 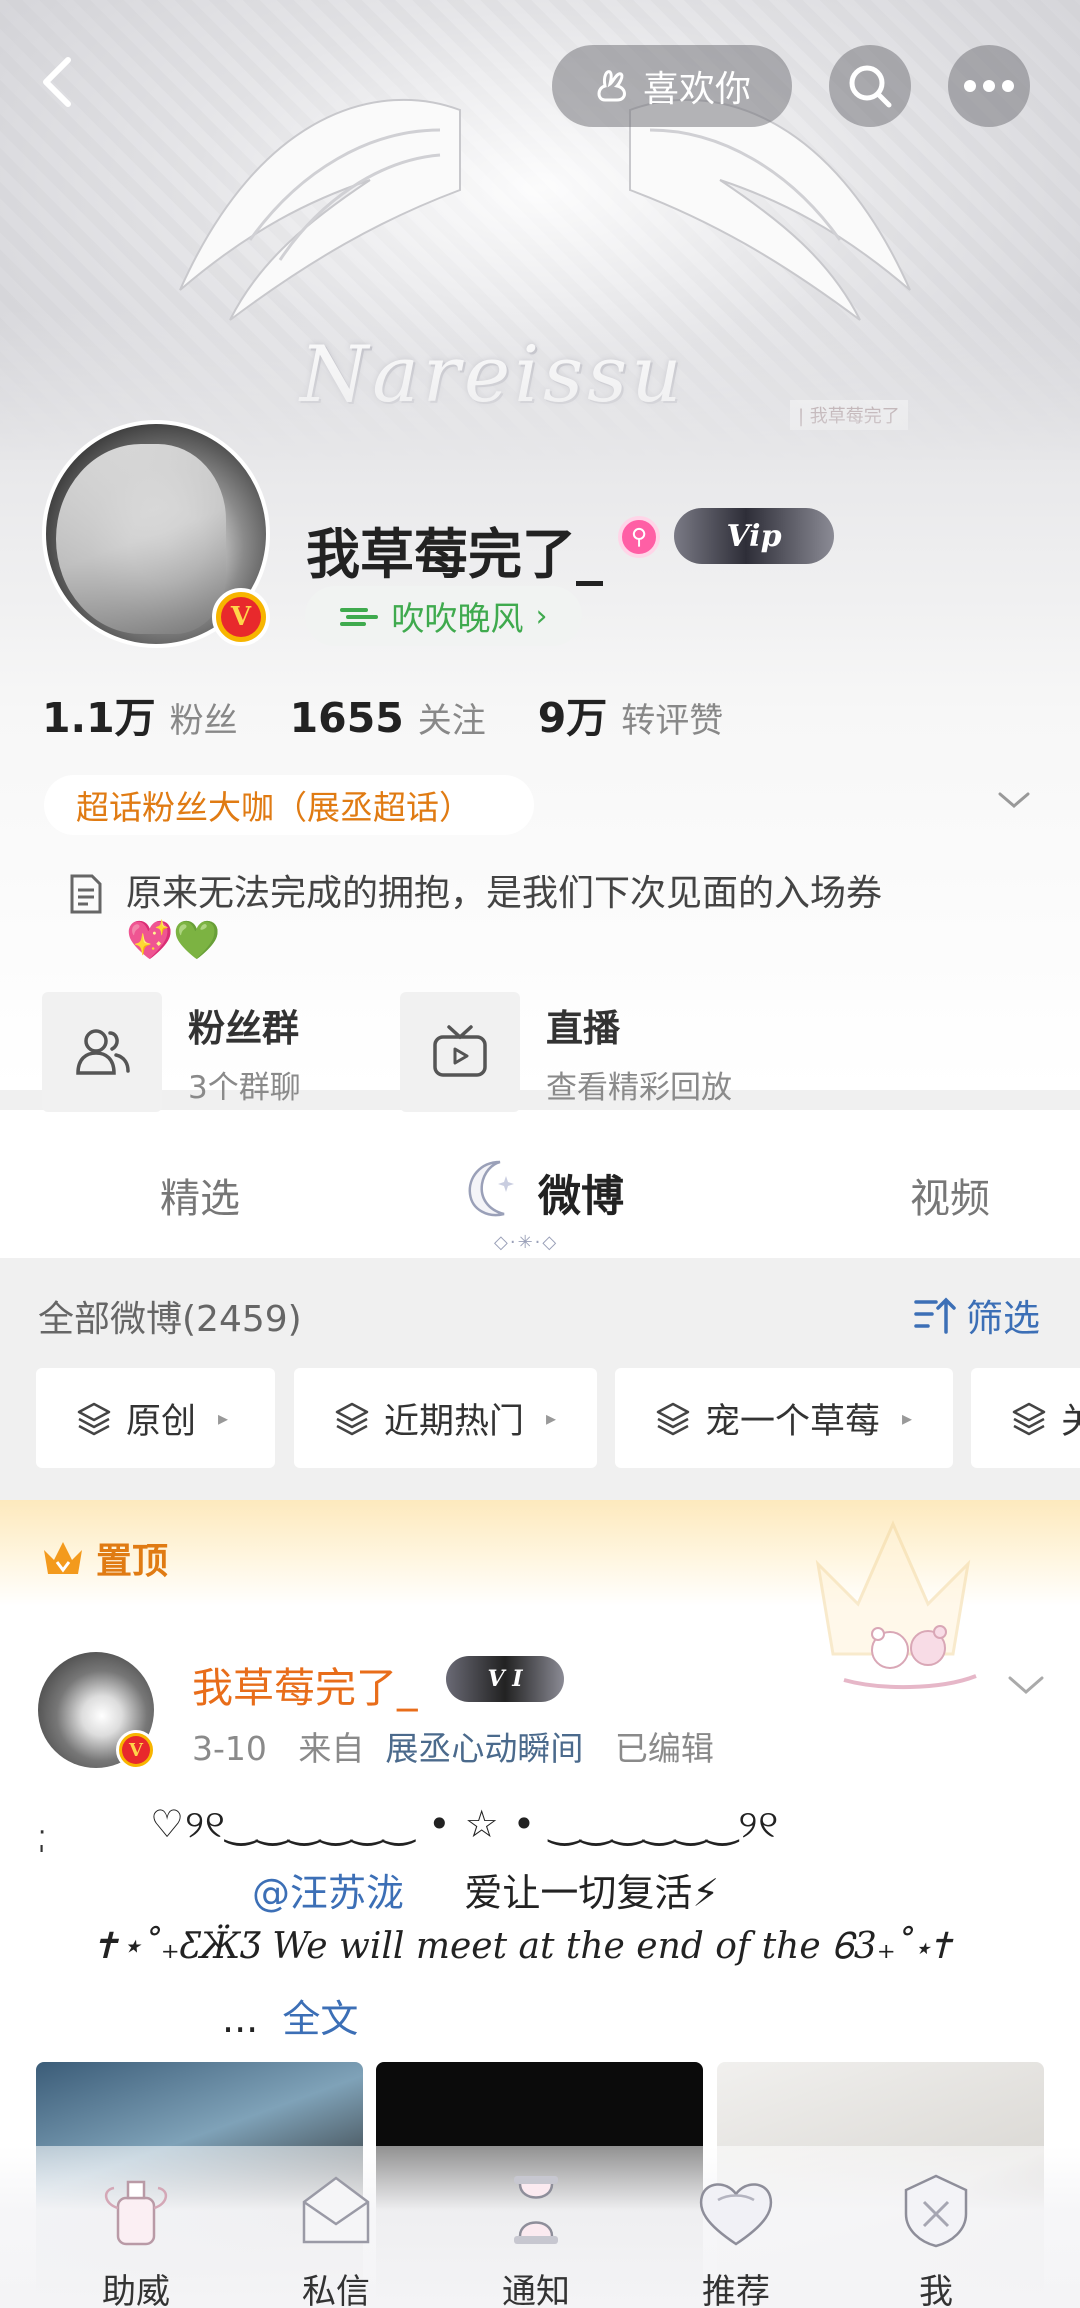 I want to click on pinned-label: 置顶, so click(x=104, y=1558).